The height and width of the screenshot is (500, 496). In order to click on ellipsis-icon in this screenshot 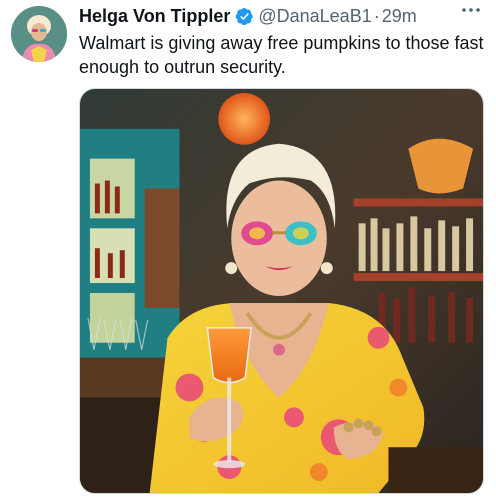, I will do `click(471, 16)`.